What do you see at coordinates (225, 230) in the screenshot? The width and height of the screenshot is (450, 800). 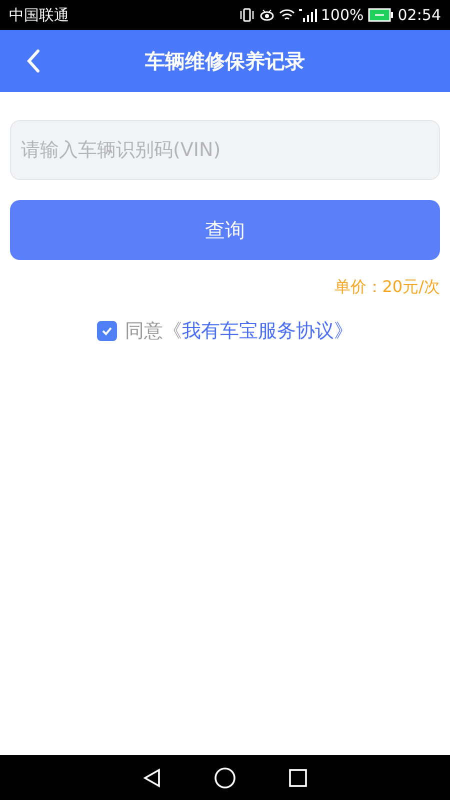 I see `query-button: 查询` at bounding box center [225, 230].